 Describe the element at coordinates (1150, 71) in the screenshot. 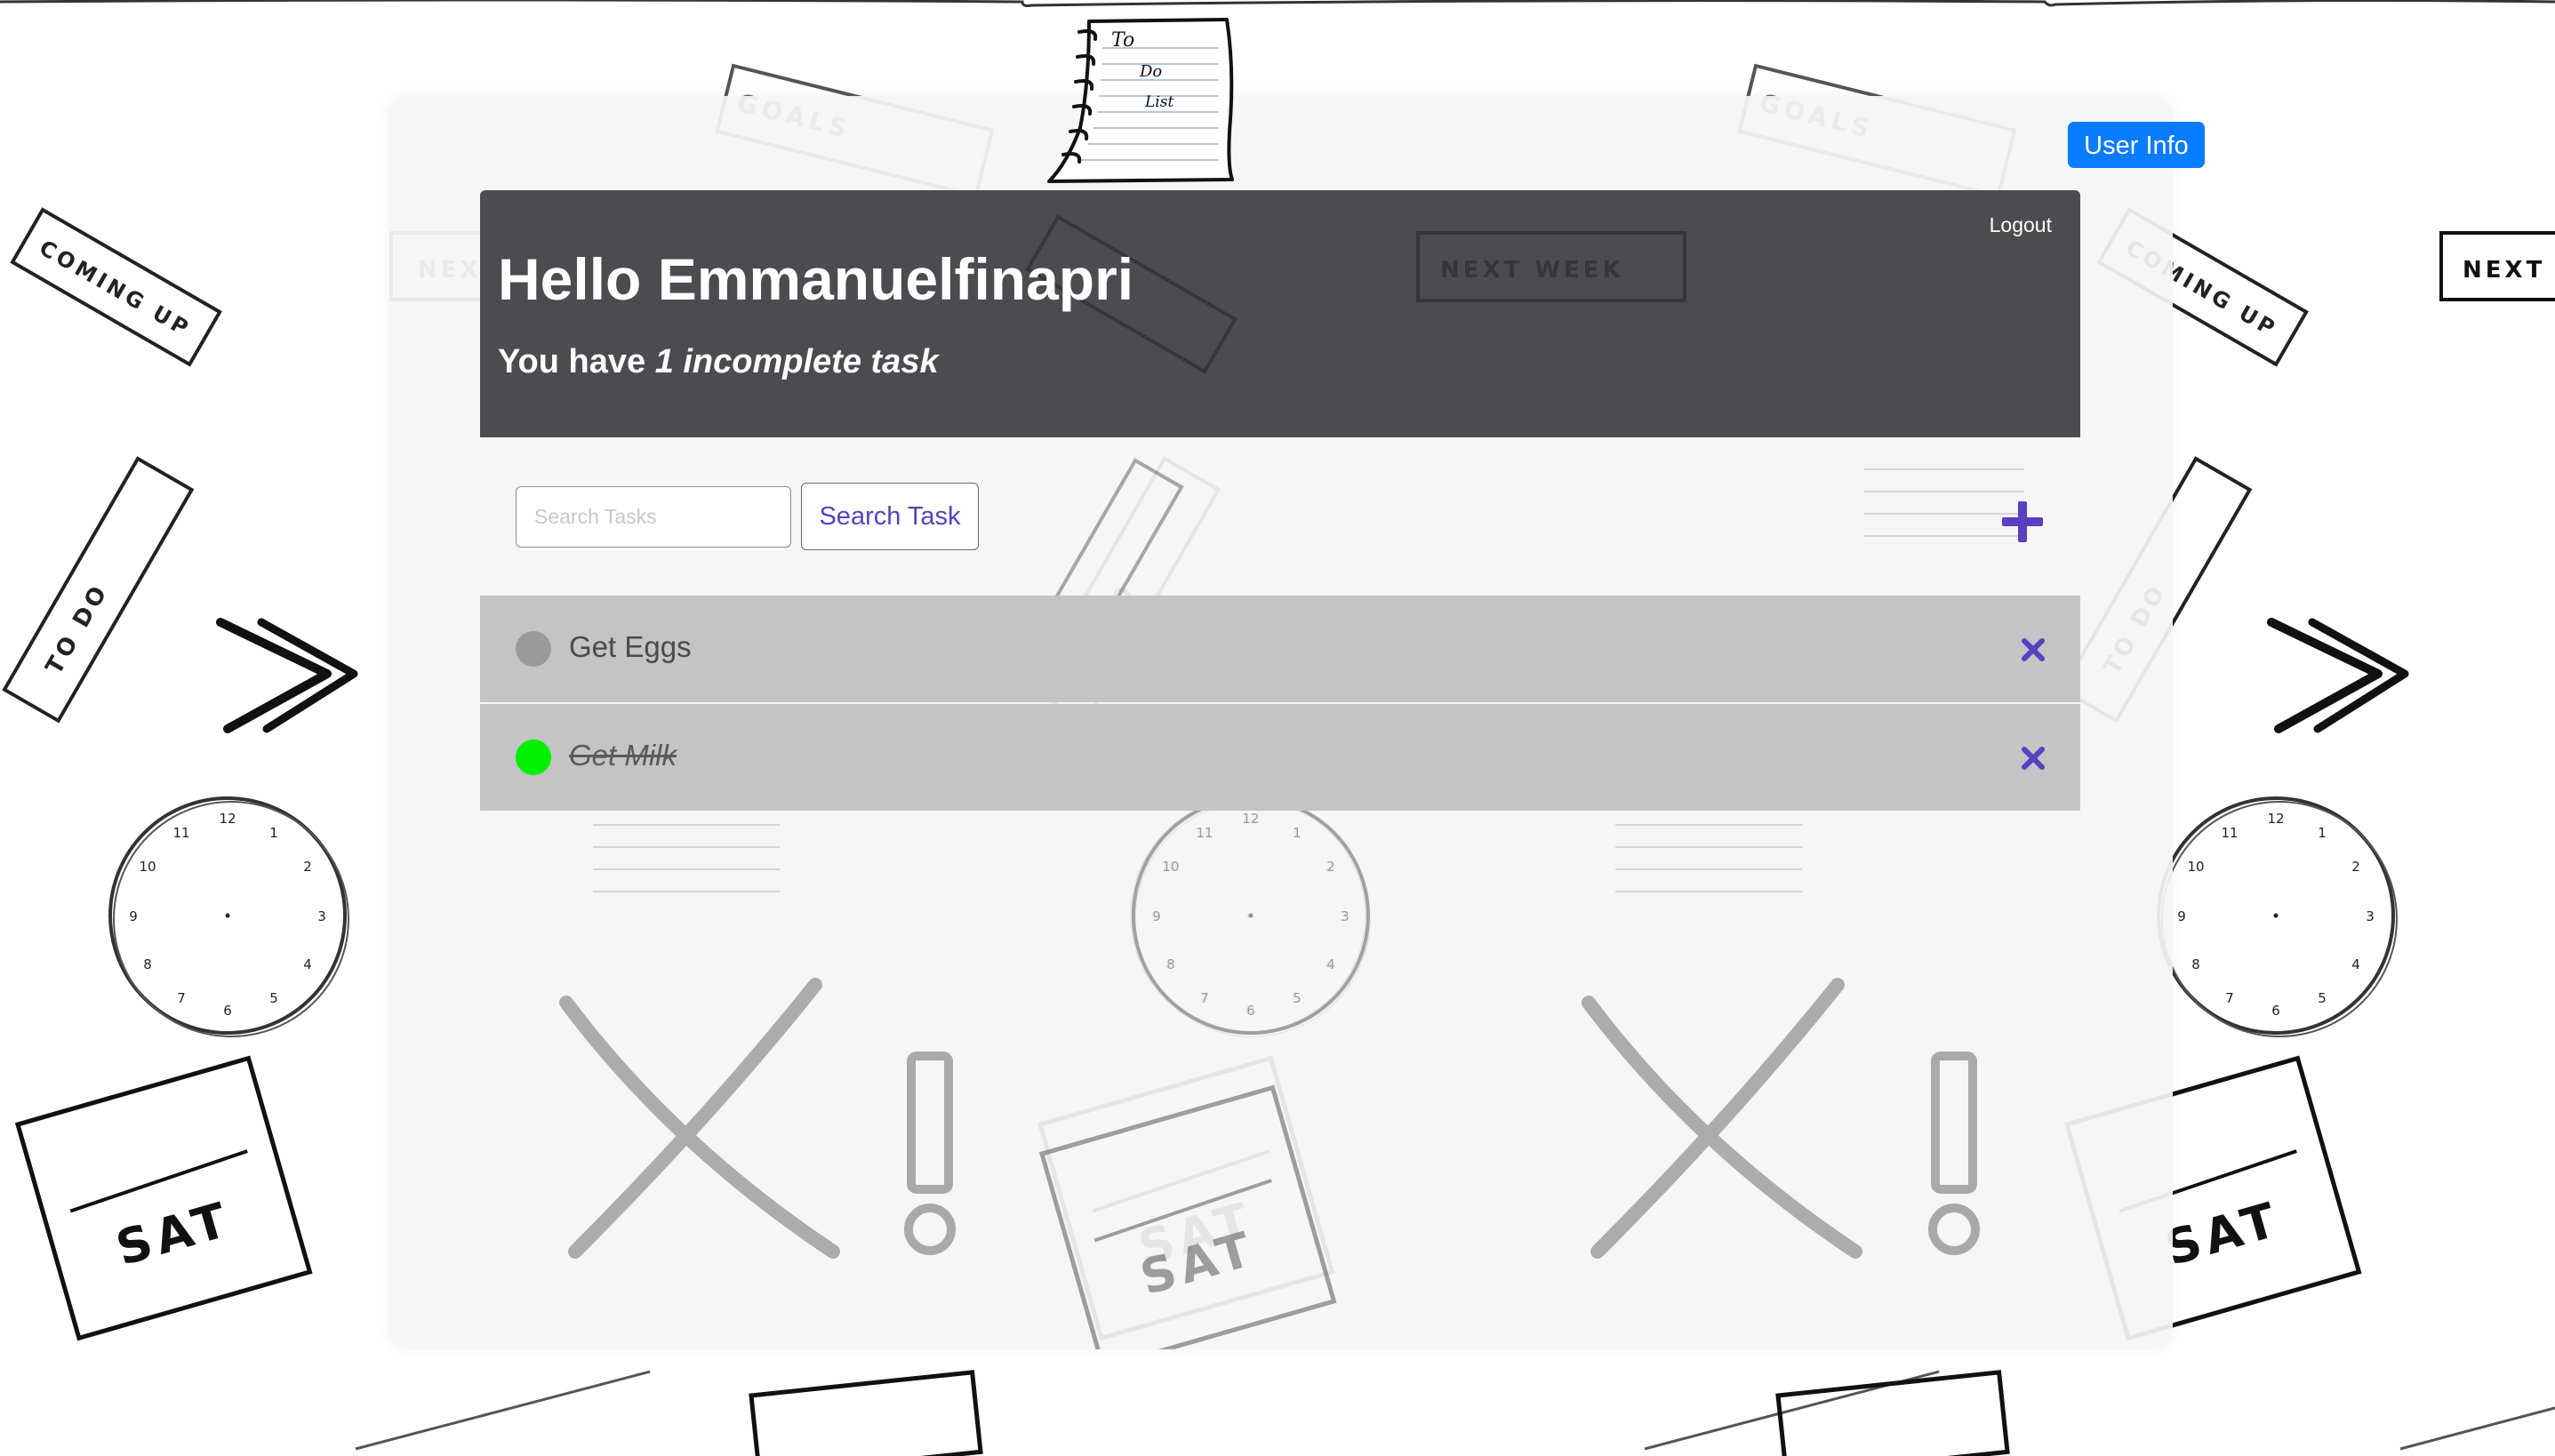

I see `logo-text-do: Do` at that location.